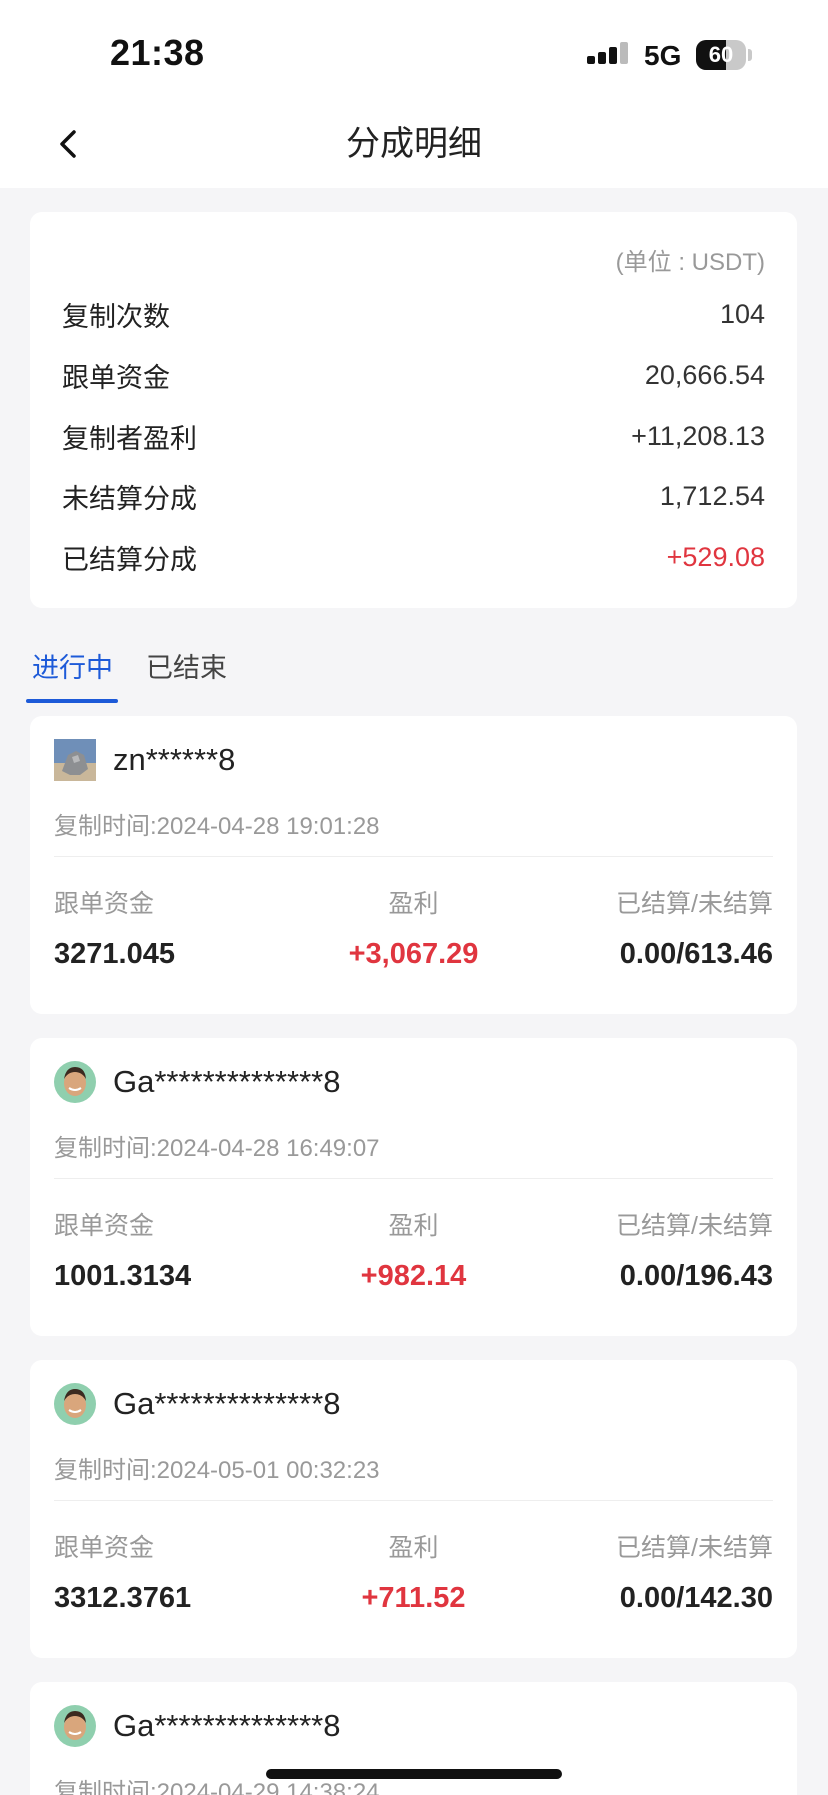 This screenshot has width=828, height=1795. What do you see at coordinates (72, 701) in the screenshot?
I see `tab-active-indicator` at bounding box center [72, 701].